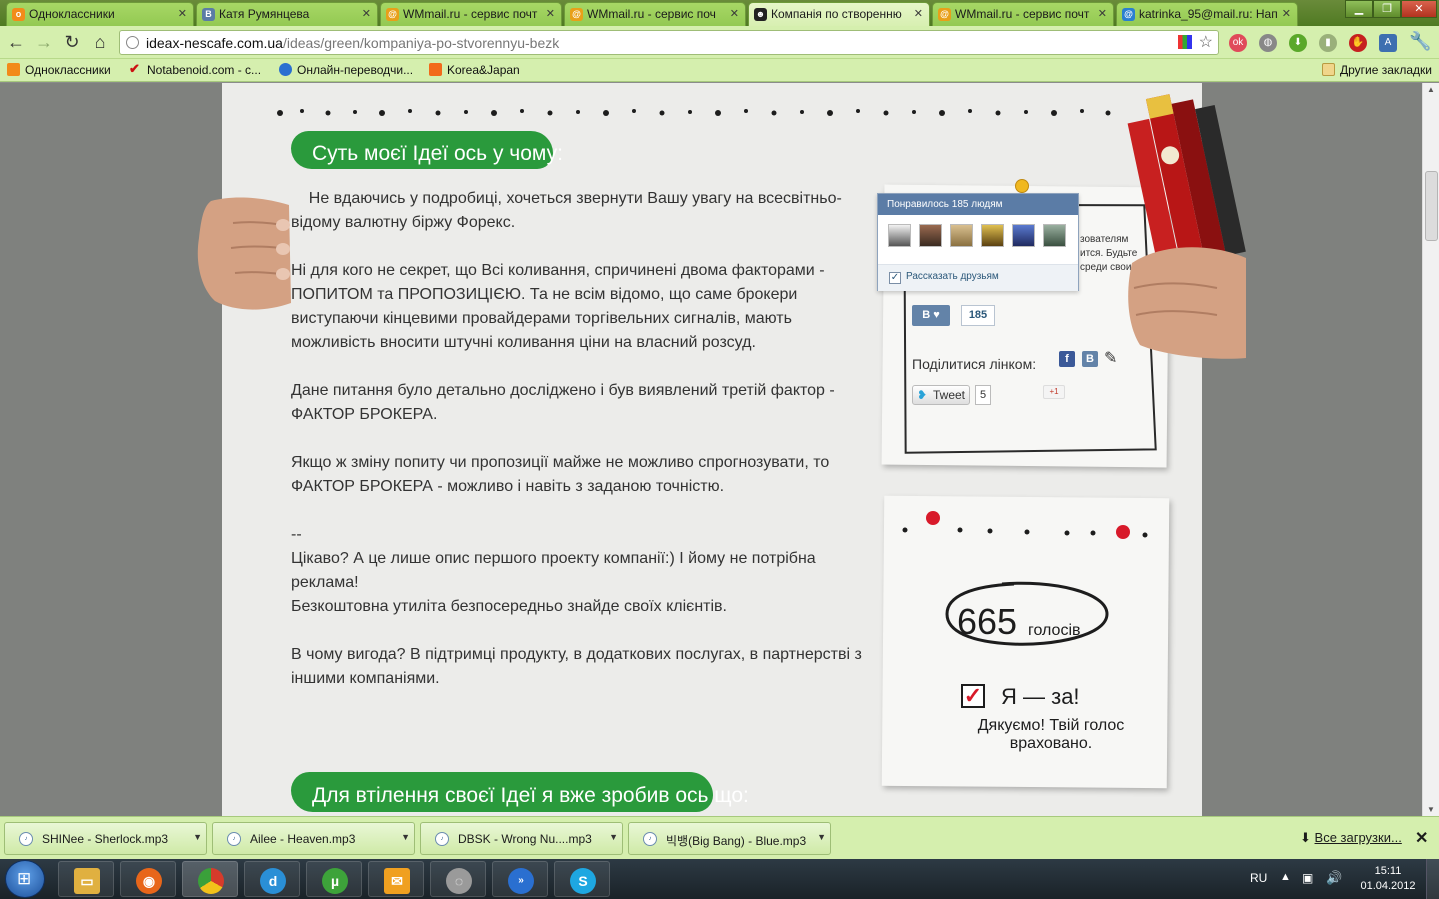  What do you see at coordinates (1206, 42) in the screenshot?
I see `bookmark-star-icon: ☆` at bounding box center [1206, 42].